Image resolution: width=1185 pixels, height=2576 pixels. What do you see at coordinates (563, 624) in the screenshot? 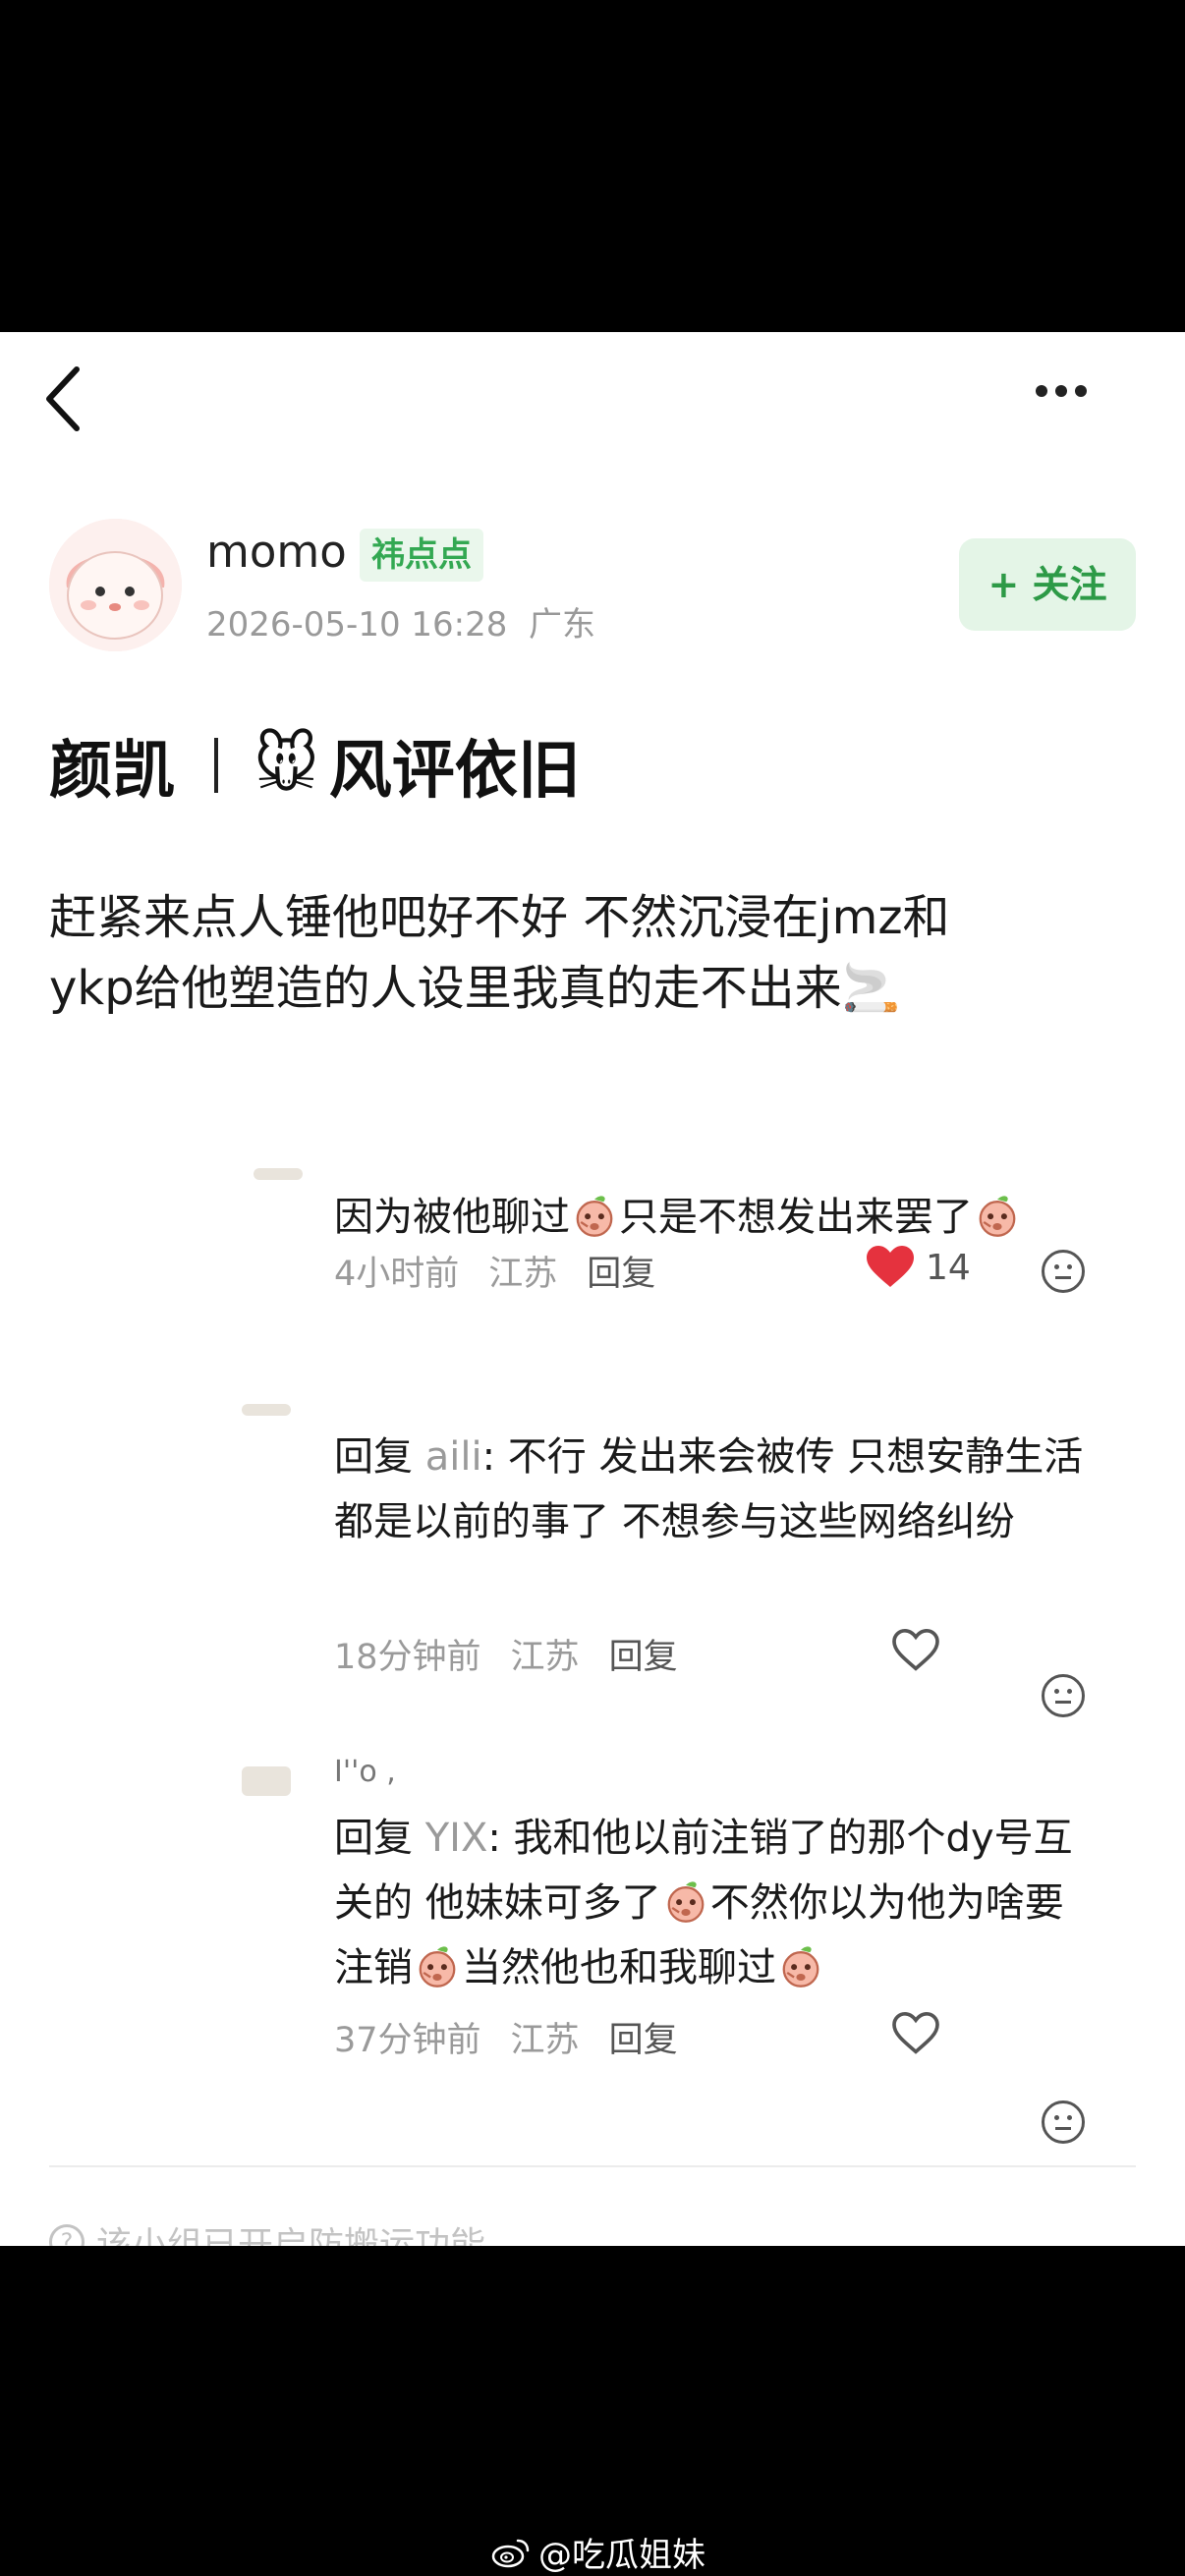
I see `post-location: 广东` at bounding box center [563, 624].